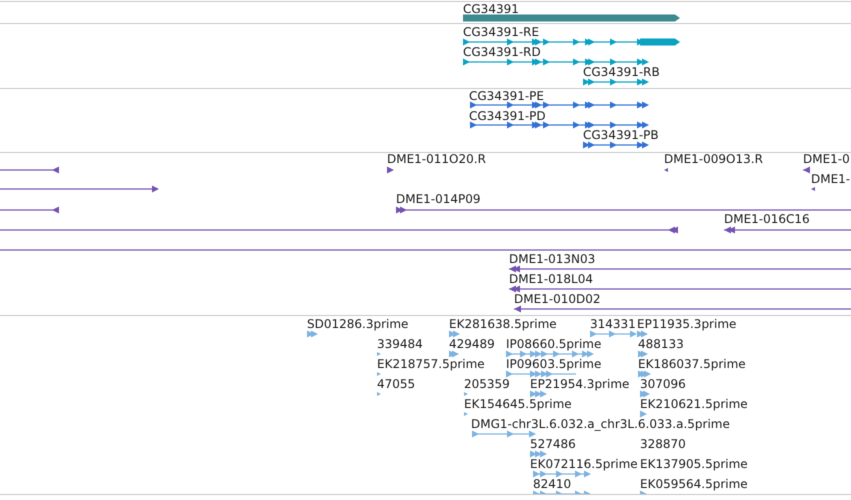  I want to click on feature-label: IP08660.5prime, so click(554, 344).